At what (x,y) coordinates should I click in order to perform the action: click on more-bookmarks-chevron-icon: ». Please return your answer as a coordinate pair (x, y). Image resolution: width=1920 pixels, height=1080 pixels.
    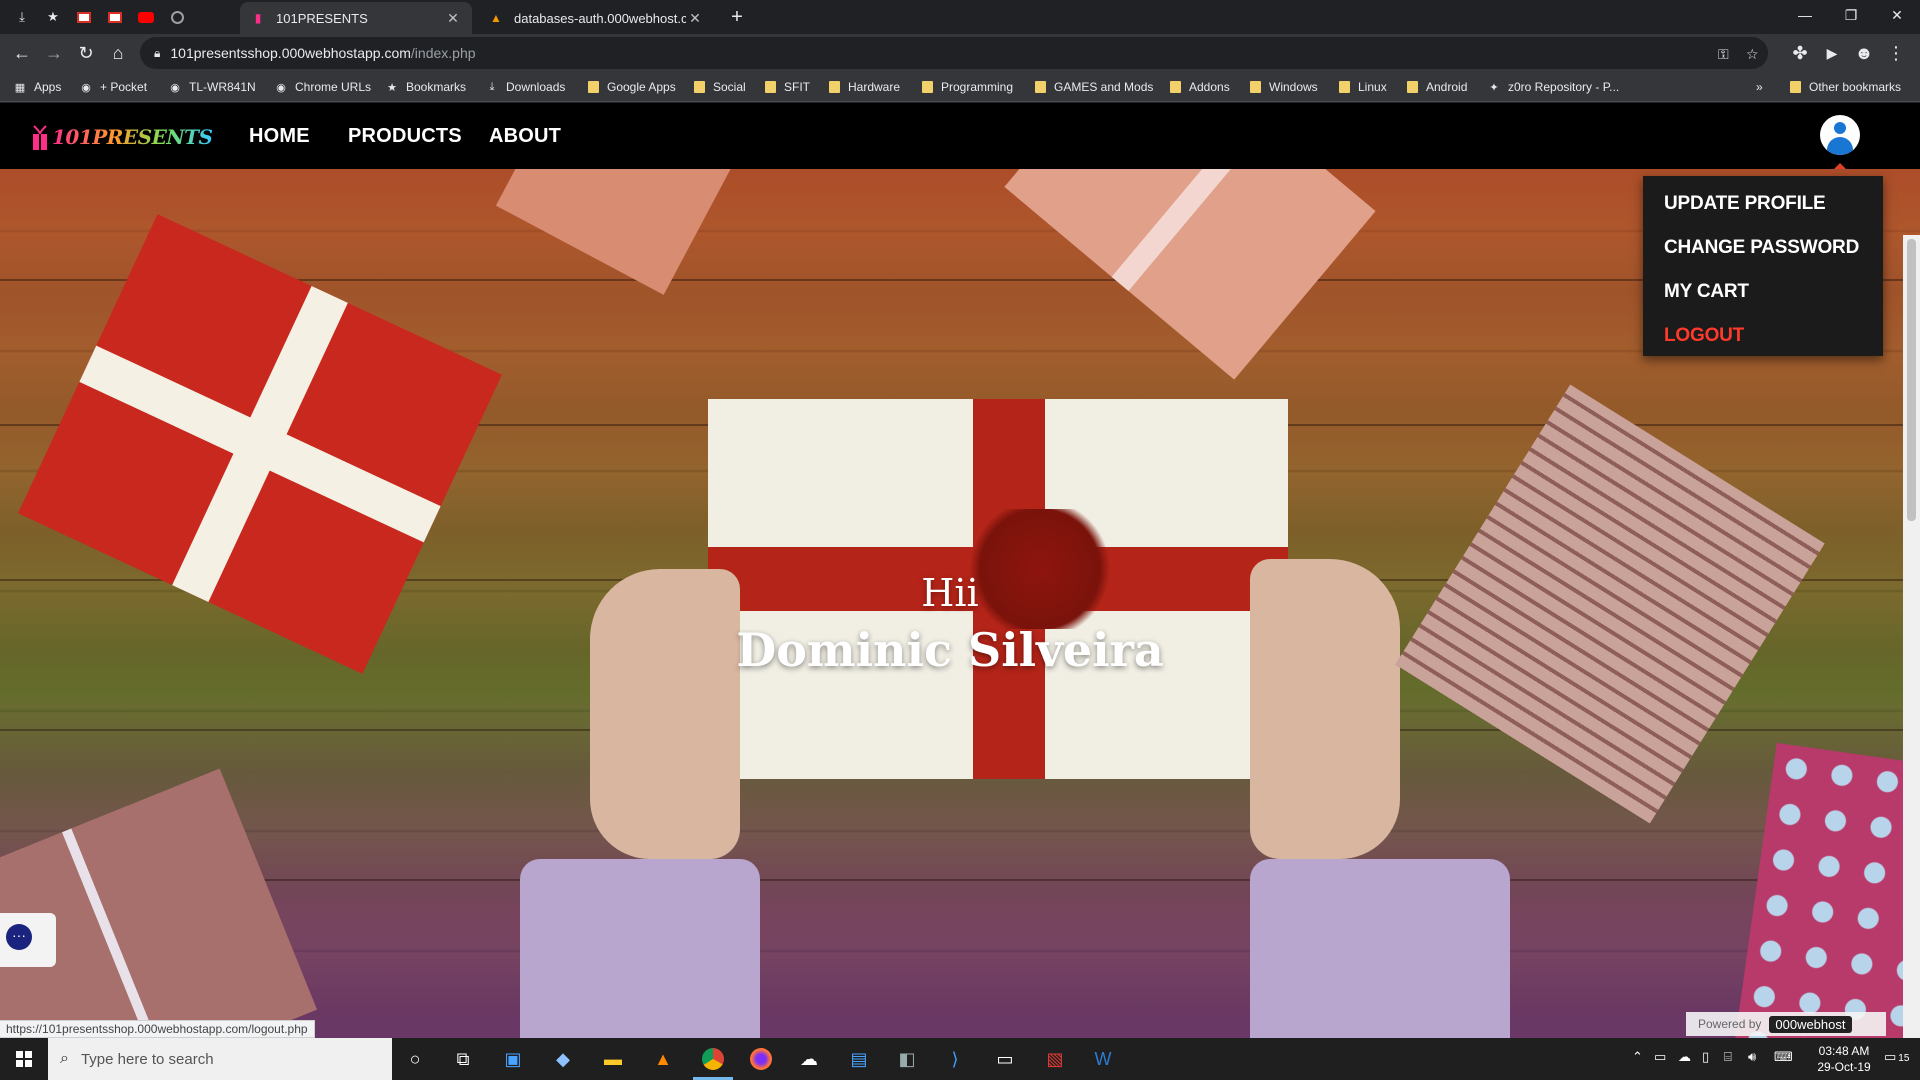
    Looking at the image, I should click on (1759, 87).